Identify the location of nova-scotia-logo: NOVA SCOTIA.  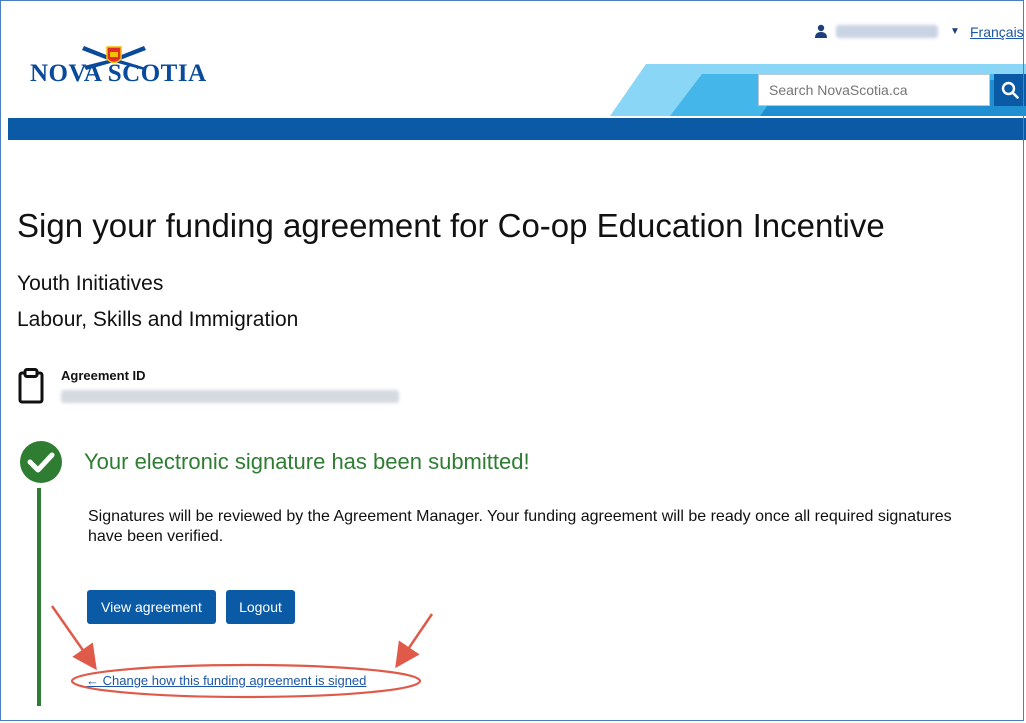
(118, 67).